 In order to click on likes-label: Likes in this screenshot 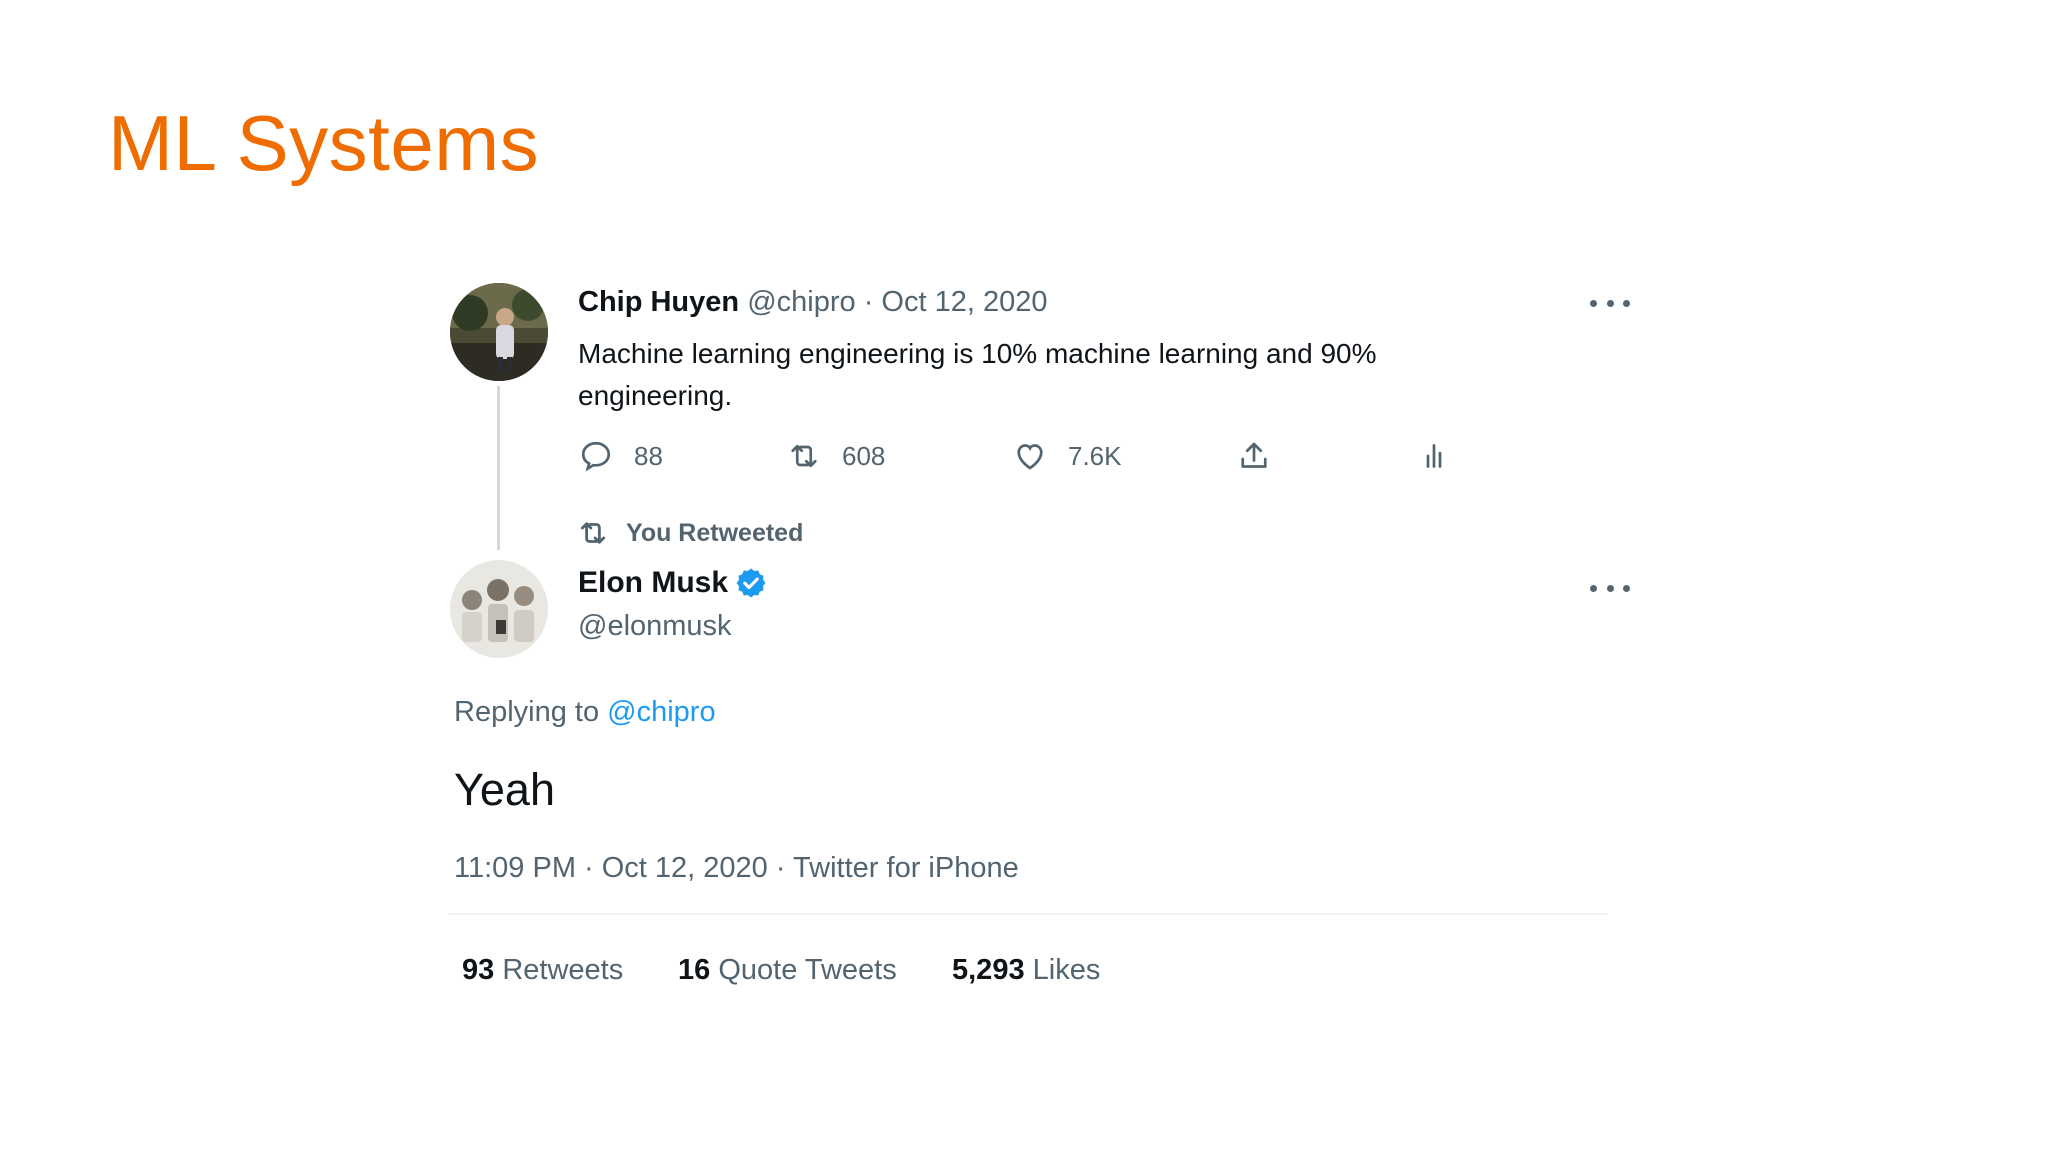, I will do `click(1066, 970)`.